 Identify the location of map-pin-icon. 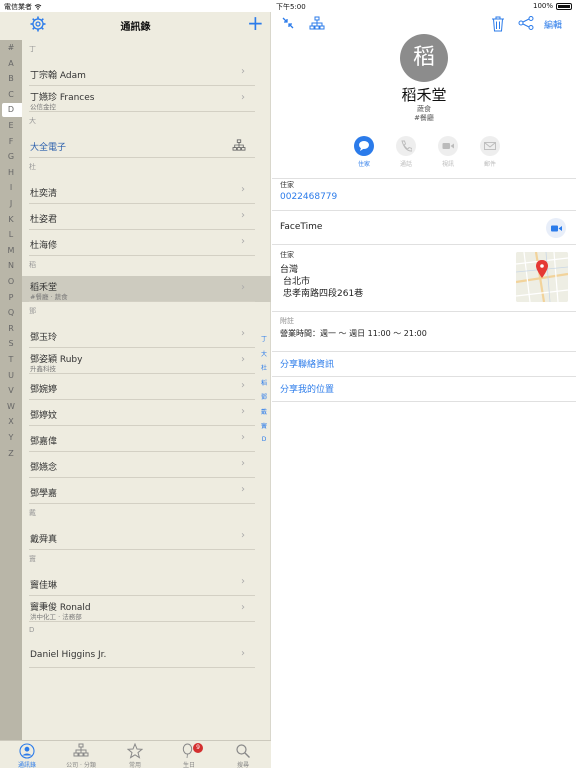
(542, 277).